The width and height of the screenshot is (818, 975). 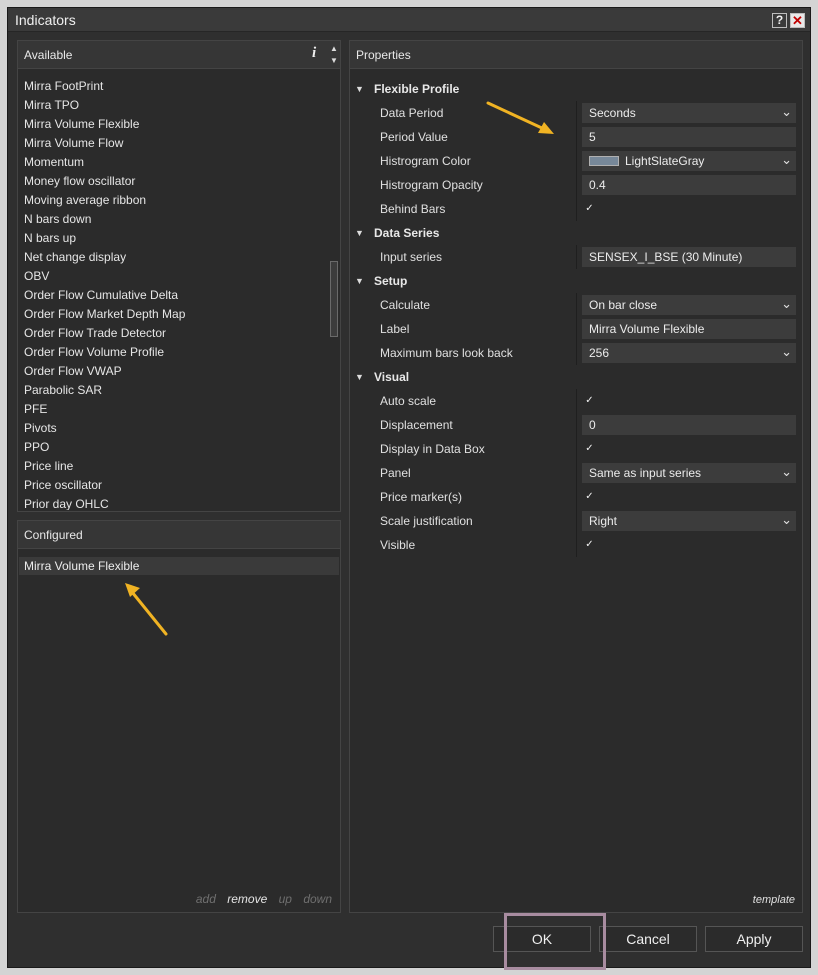 What do you see at coordinates (576, 233) in the screenshot?
I see `category-row: ▼ Data Series` at bounding box center [576, 233].